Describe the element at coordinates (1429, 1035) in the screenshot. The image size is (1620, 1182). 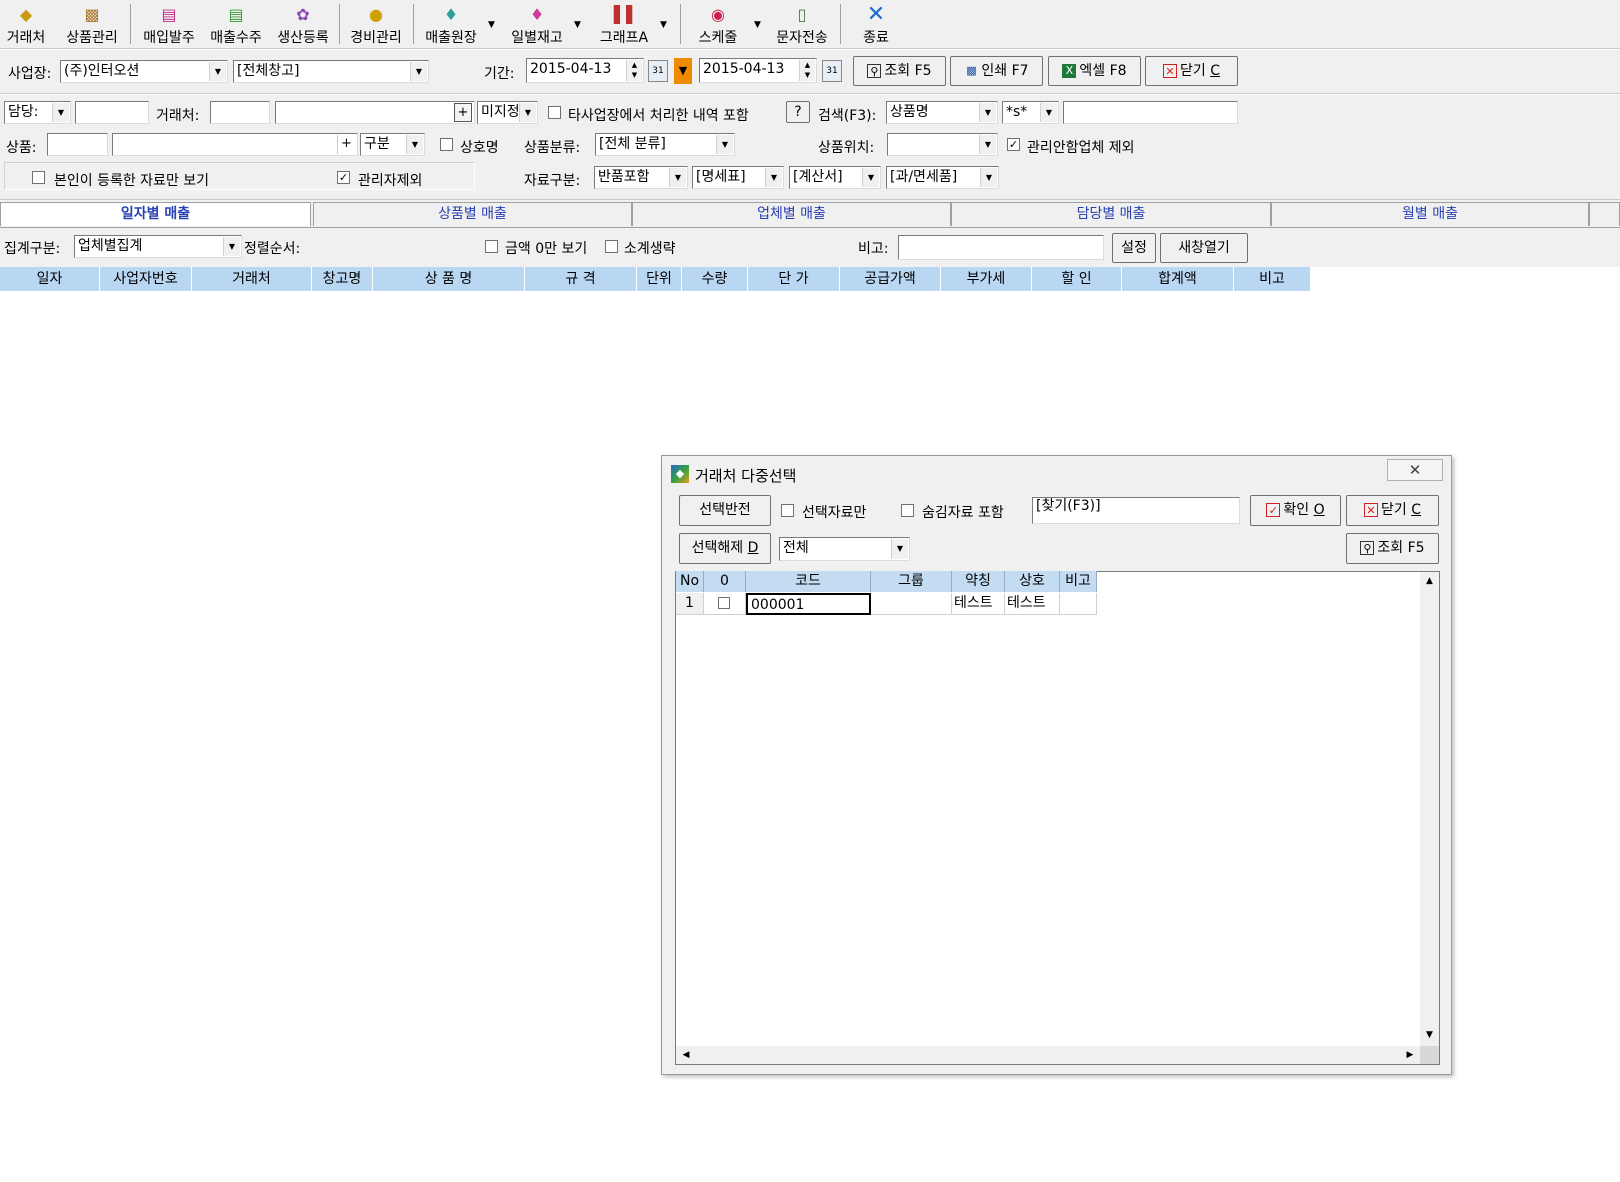
I see `scroll-down-icon: ▼` at that location.